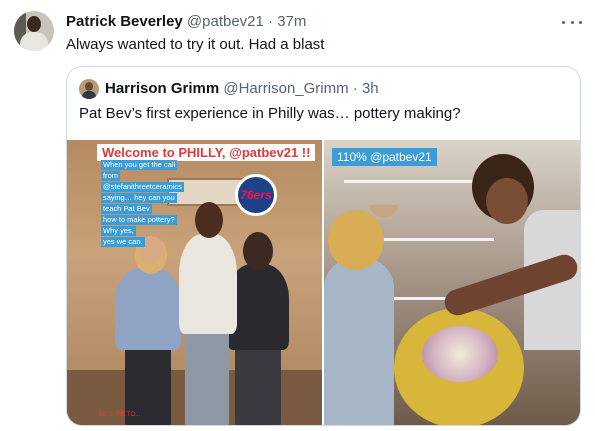 Image resolution: width=595 pixels, height=431 pixels. What do you see at coordinates (139, 220) in the screenshot?
I see `story-line: how to make pottery?` at bounding box center [139, 220].